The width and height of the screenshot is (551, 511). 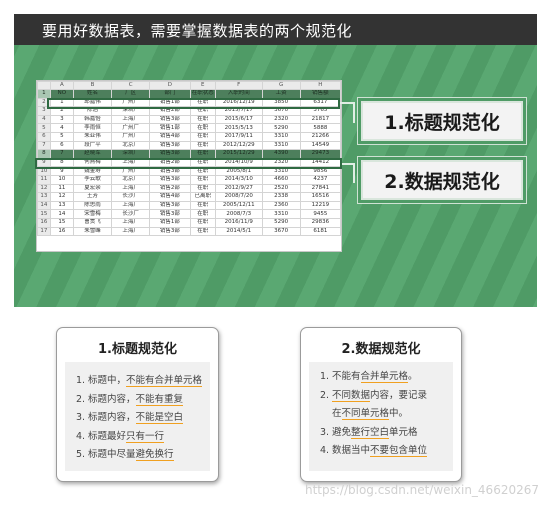 I want to click on table-cell: 29836, so click(x=320, y=222).